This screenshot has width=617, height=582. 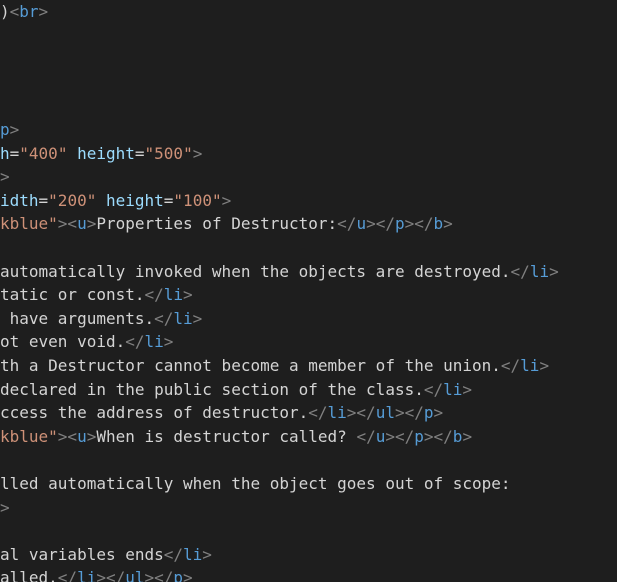 What do you see at coordinates (29, 575) in the screenshot?
I see `code-token: alled.` at bounding box center [29, 575].